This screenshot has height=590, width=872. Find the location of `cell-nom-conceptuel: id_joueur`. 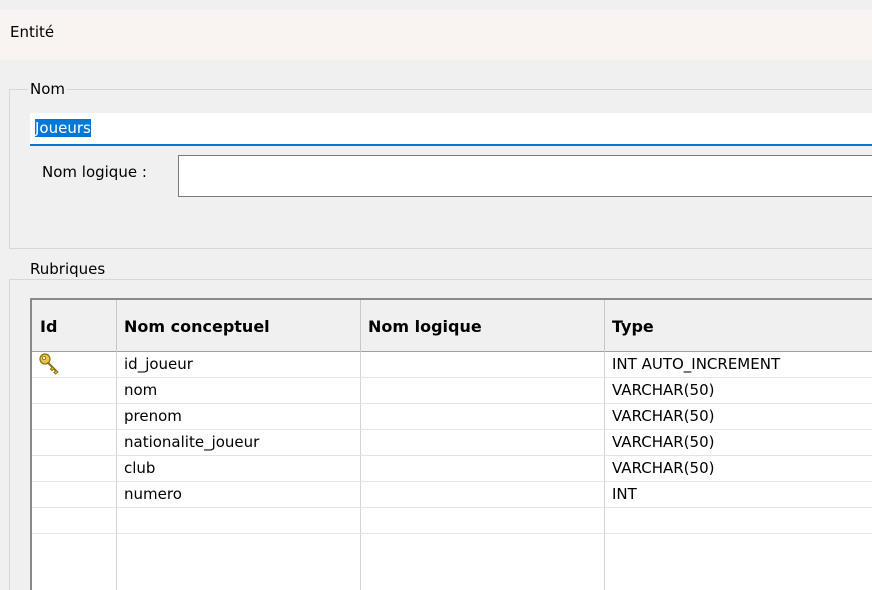

cell-nom-conceptuel: id_joueur is located at coordinates (158, 364).